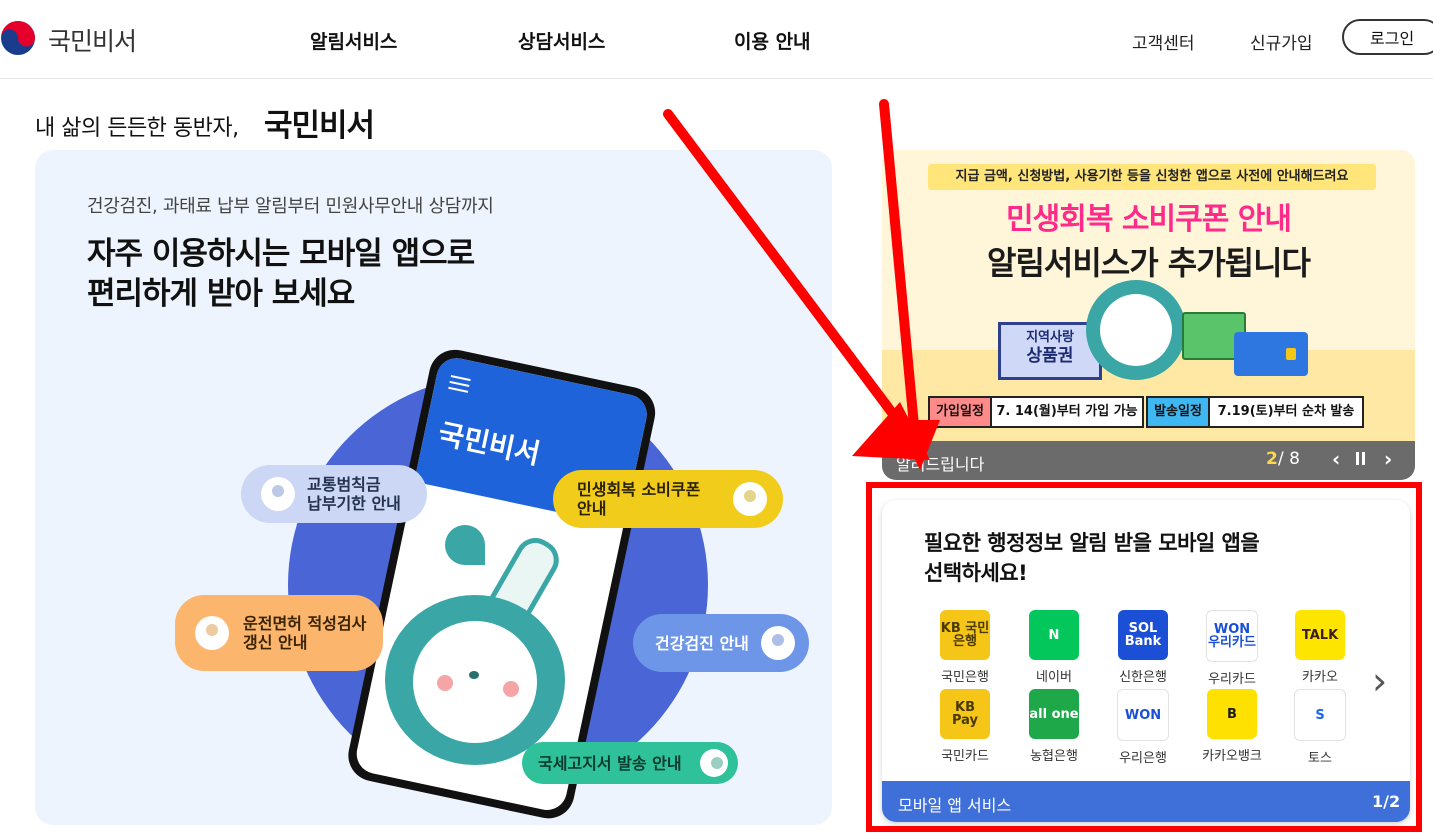 The height and width of the screenshot is (836, 1433). Describe the element at coordinates (721, 643) in the screenshot. I see `bubble-health-checkup: 건강검진 안내` at that location.